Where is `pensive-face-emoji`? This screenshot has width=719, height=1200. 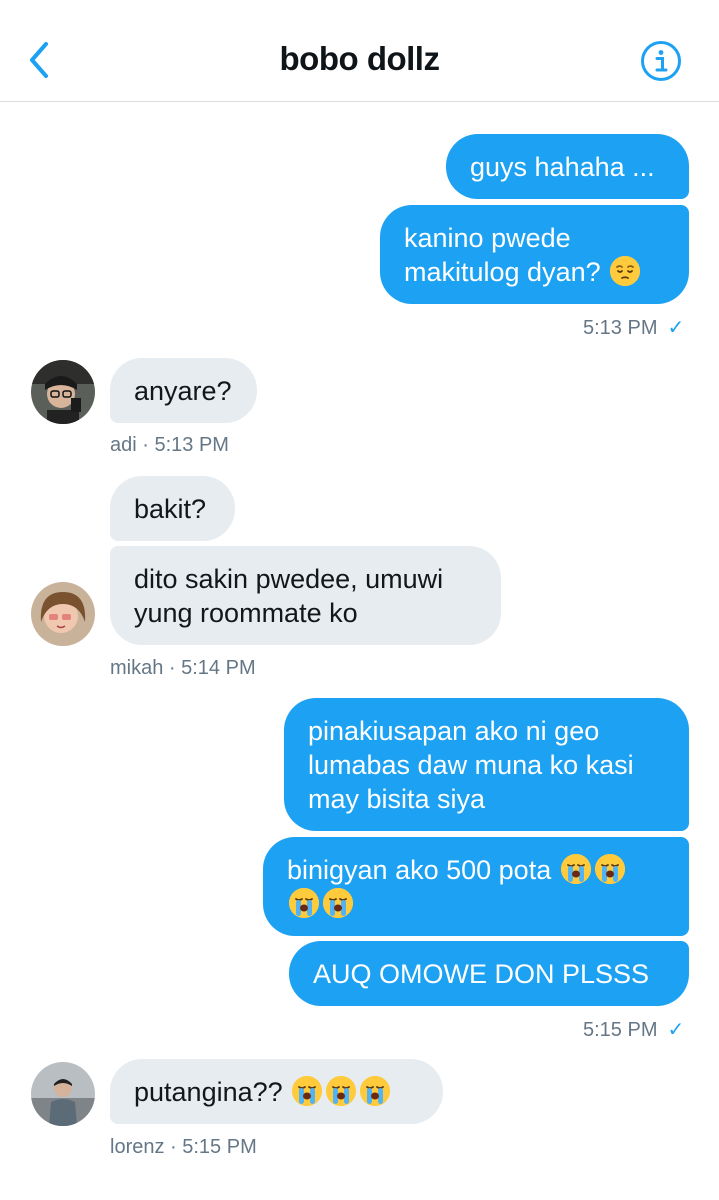
pensive-face-emoji is located at coordinates (625, 270).